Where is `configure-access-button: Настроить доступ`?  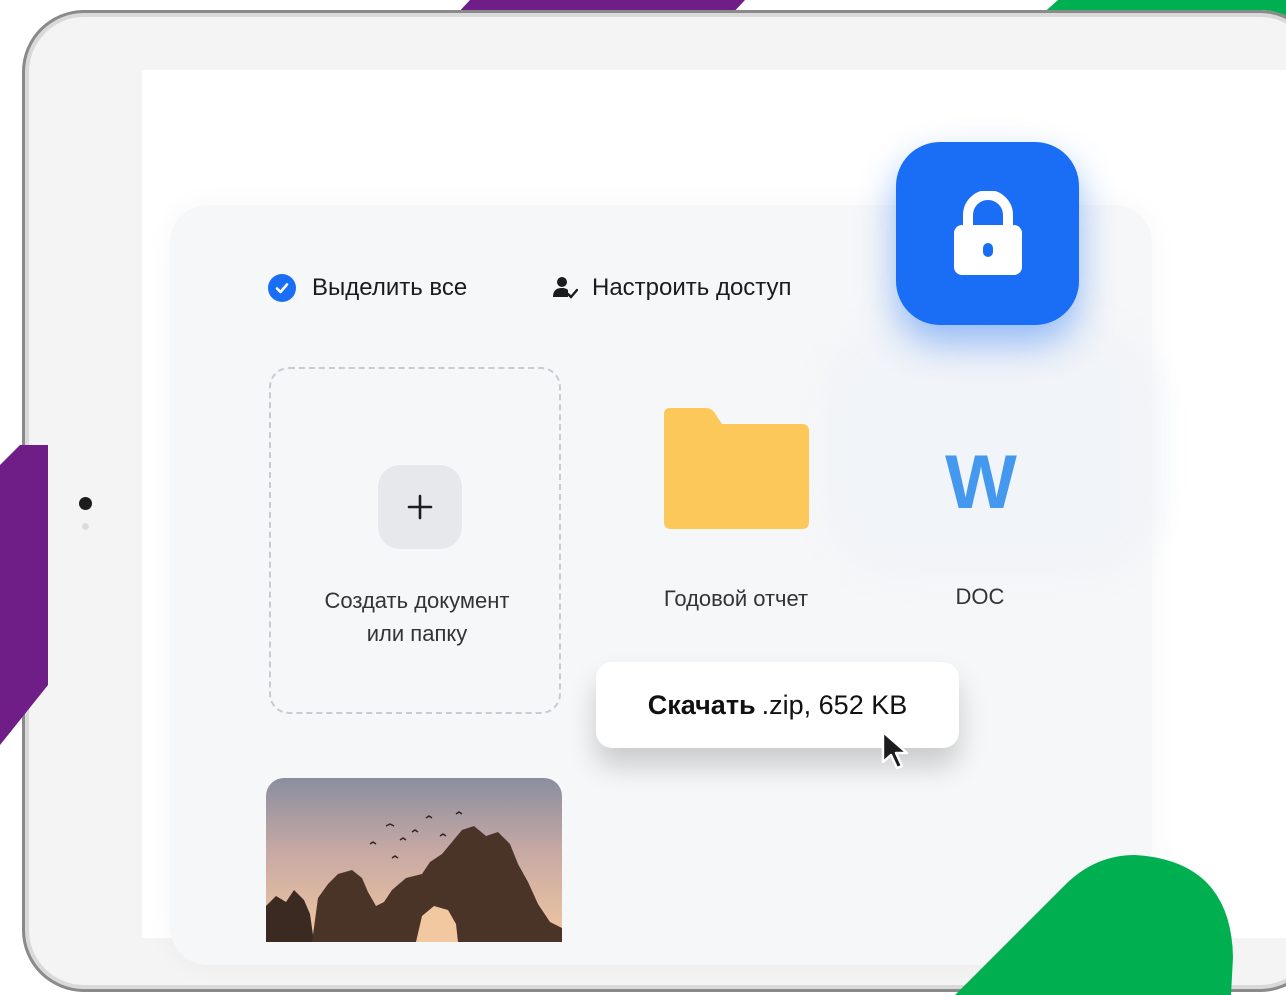
configure-access-button: Настроить доступ is located at coordinates (672, 288).